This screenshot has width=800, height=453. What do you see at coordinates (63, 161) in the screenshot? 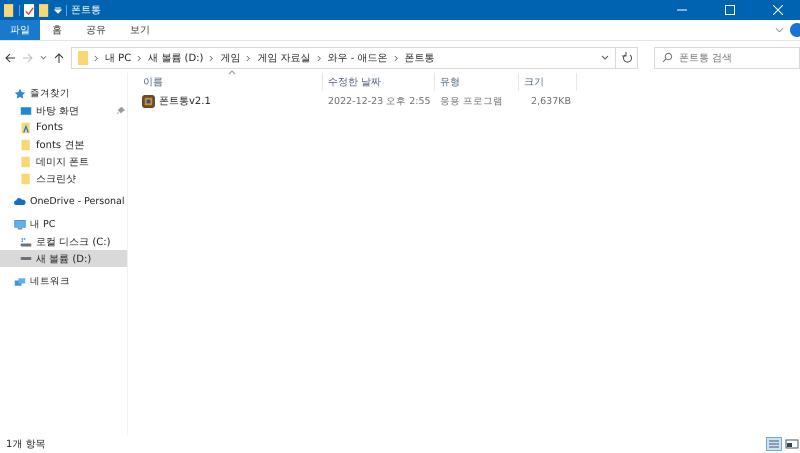
I see `nav-item: 데미지 폰트` at bounding box center [63, 161].